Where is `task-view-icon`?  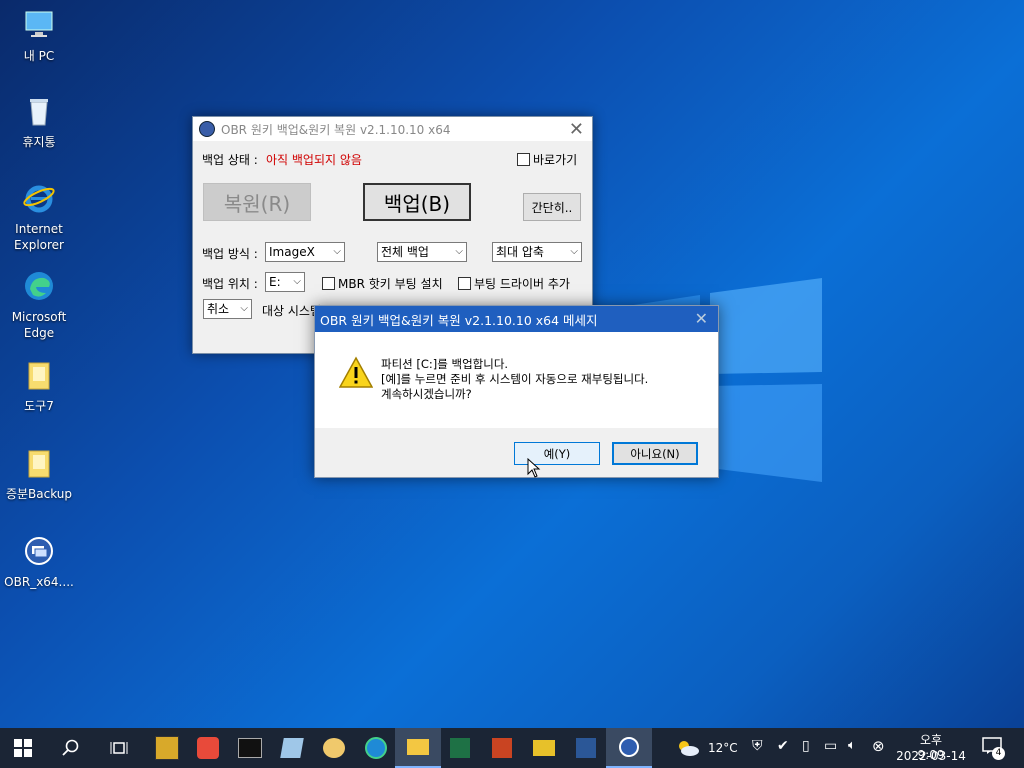 task-view-icon is located at coordinates (119, 748).